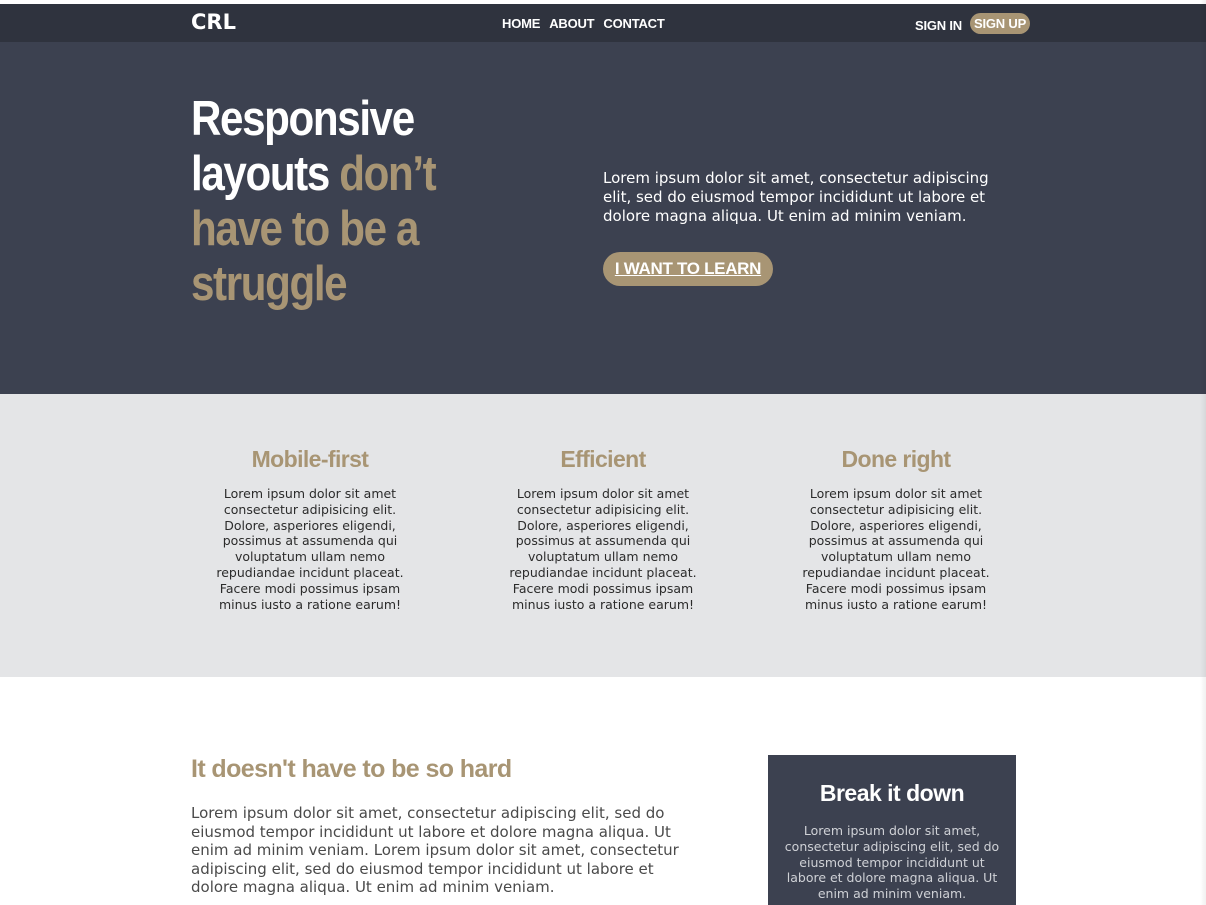 The image size is (1206, 905). Describe the element at coordinates (1203, 452) in the screenshot. I see `page-edge-shadow` at that location.